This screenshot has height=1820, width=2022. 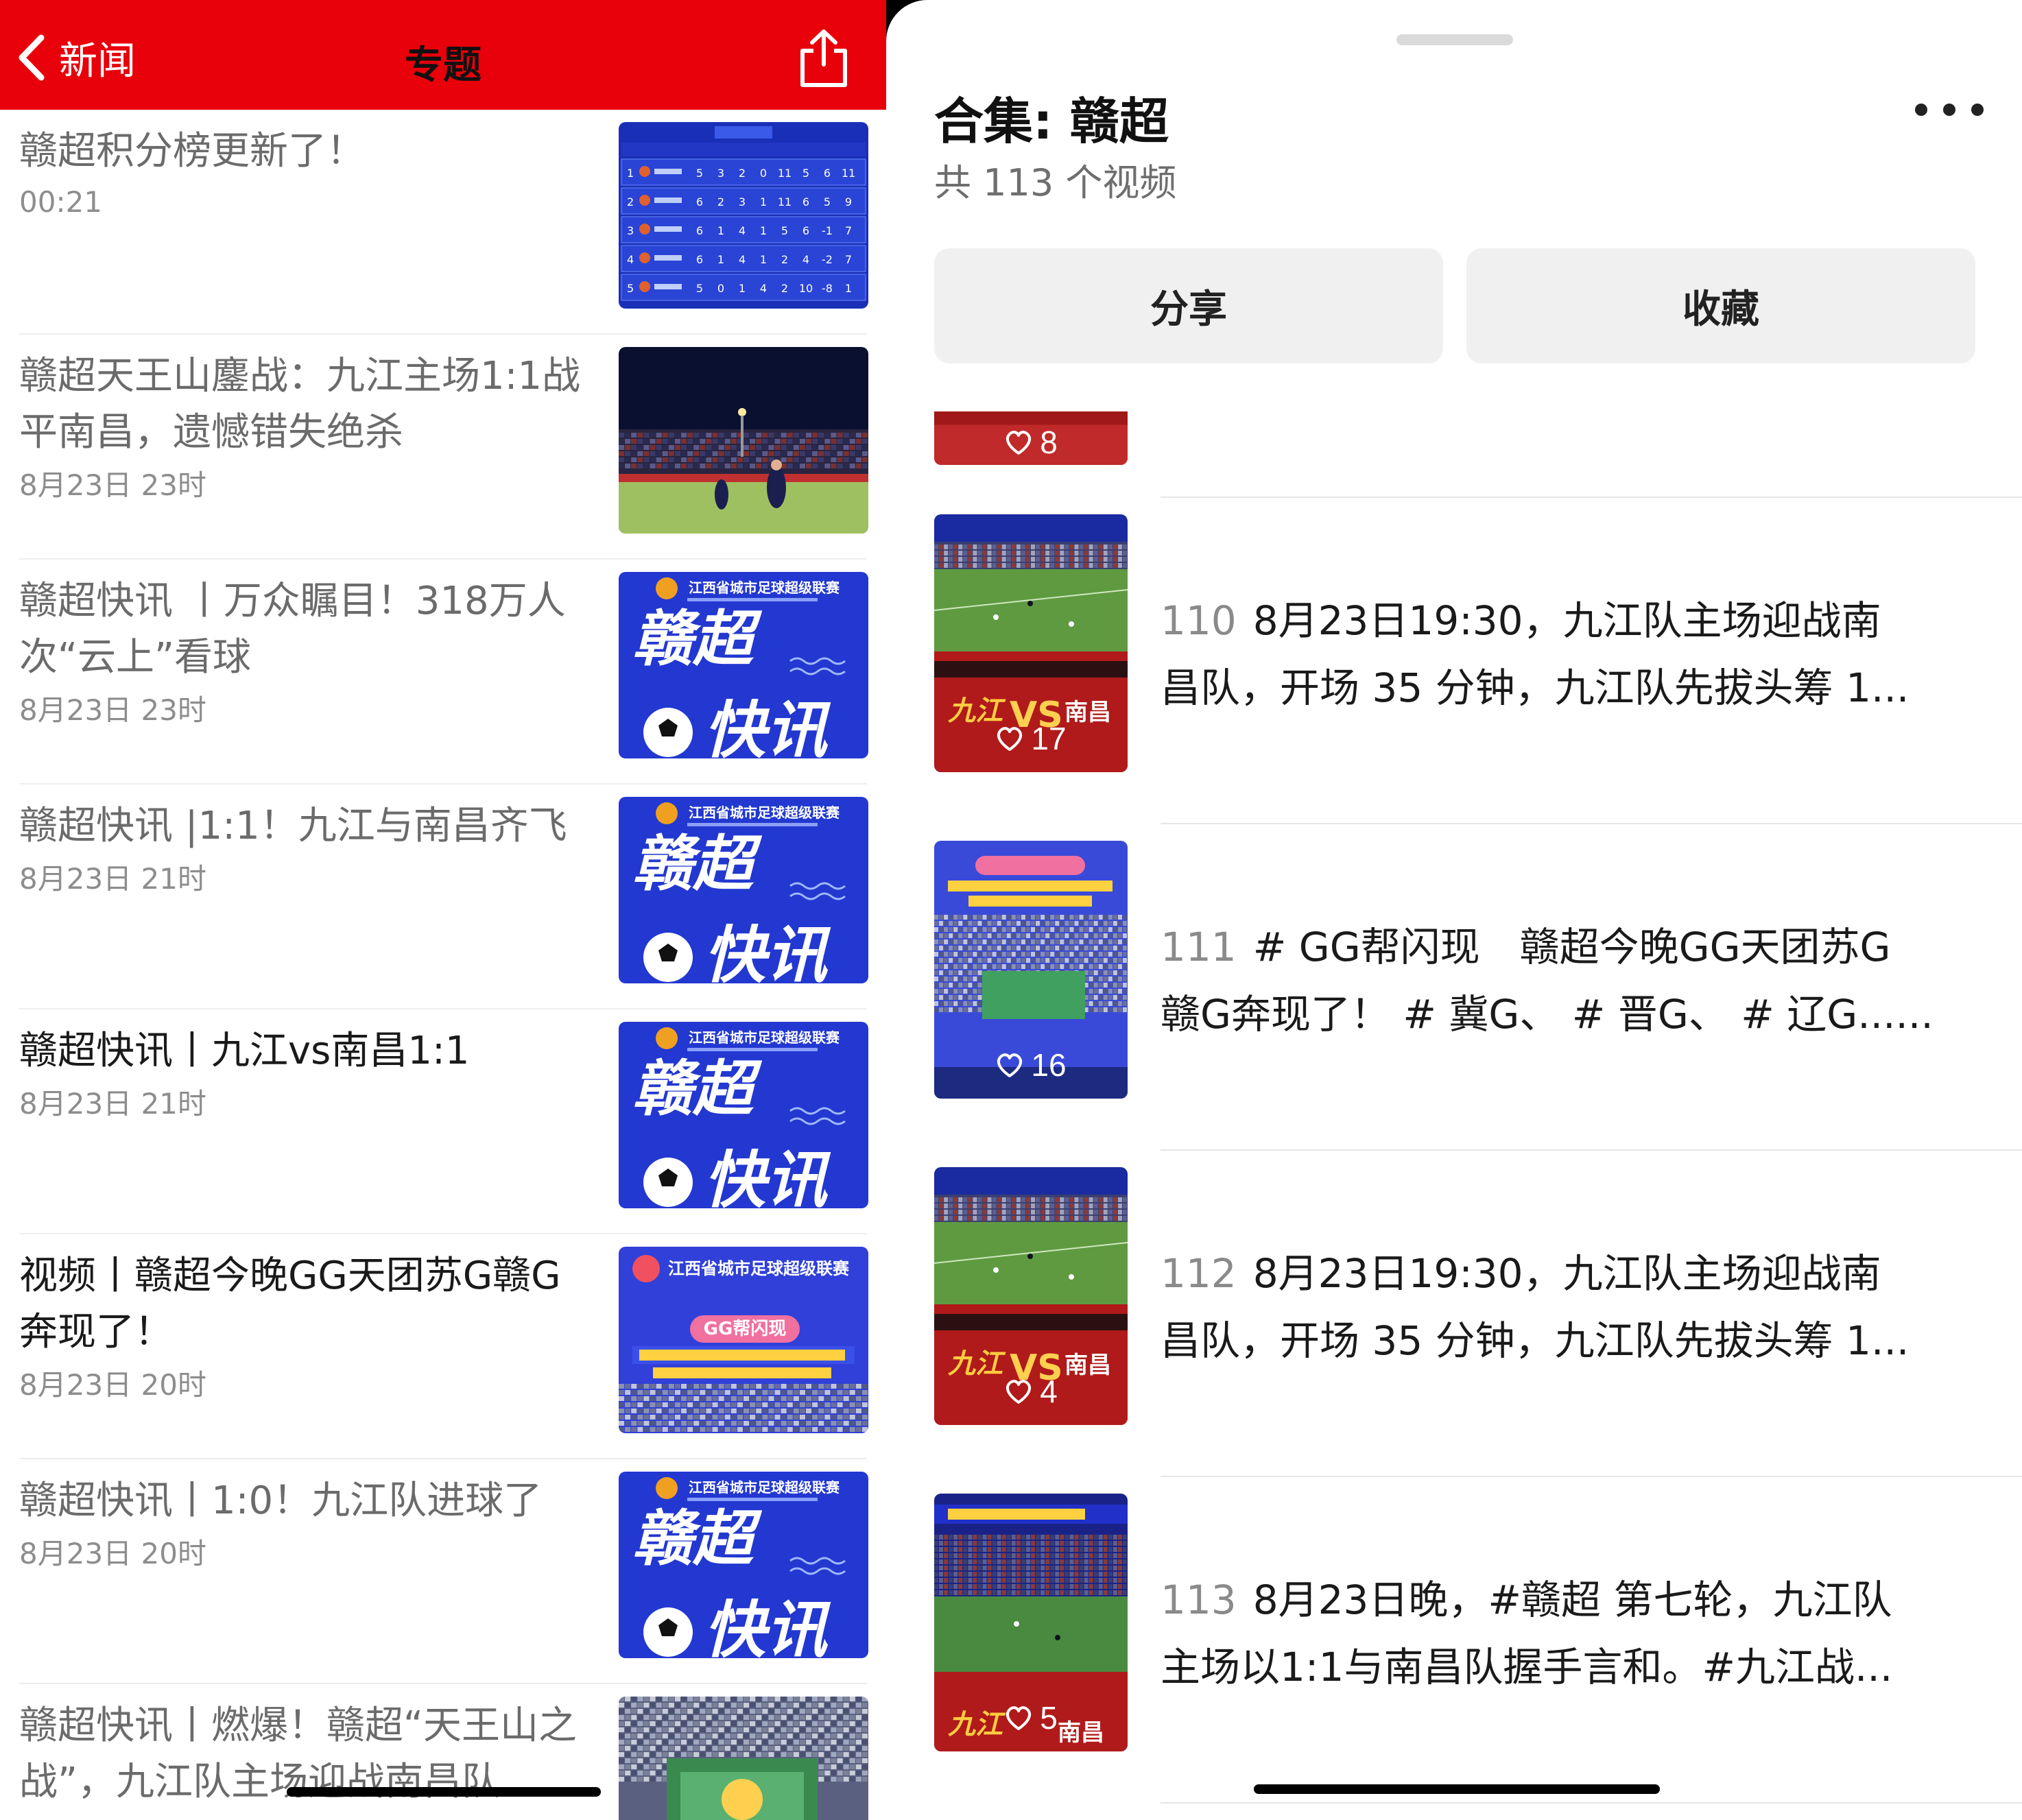 What do you see at coordinates (1571, 947) in the screenshot?
I see `video-desc-text: # GG帮闪现 赣超今晚GG天团苏G` at bounding box center [1571, 947].